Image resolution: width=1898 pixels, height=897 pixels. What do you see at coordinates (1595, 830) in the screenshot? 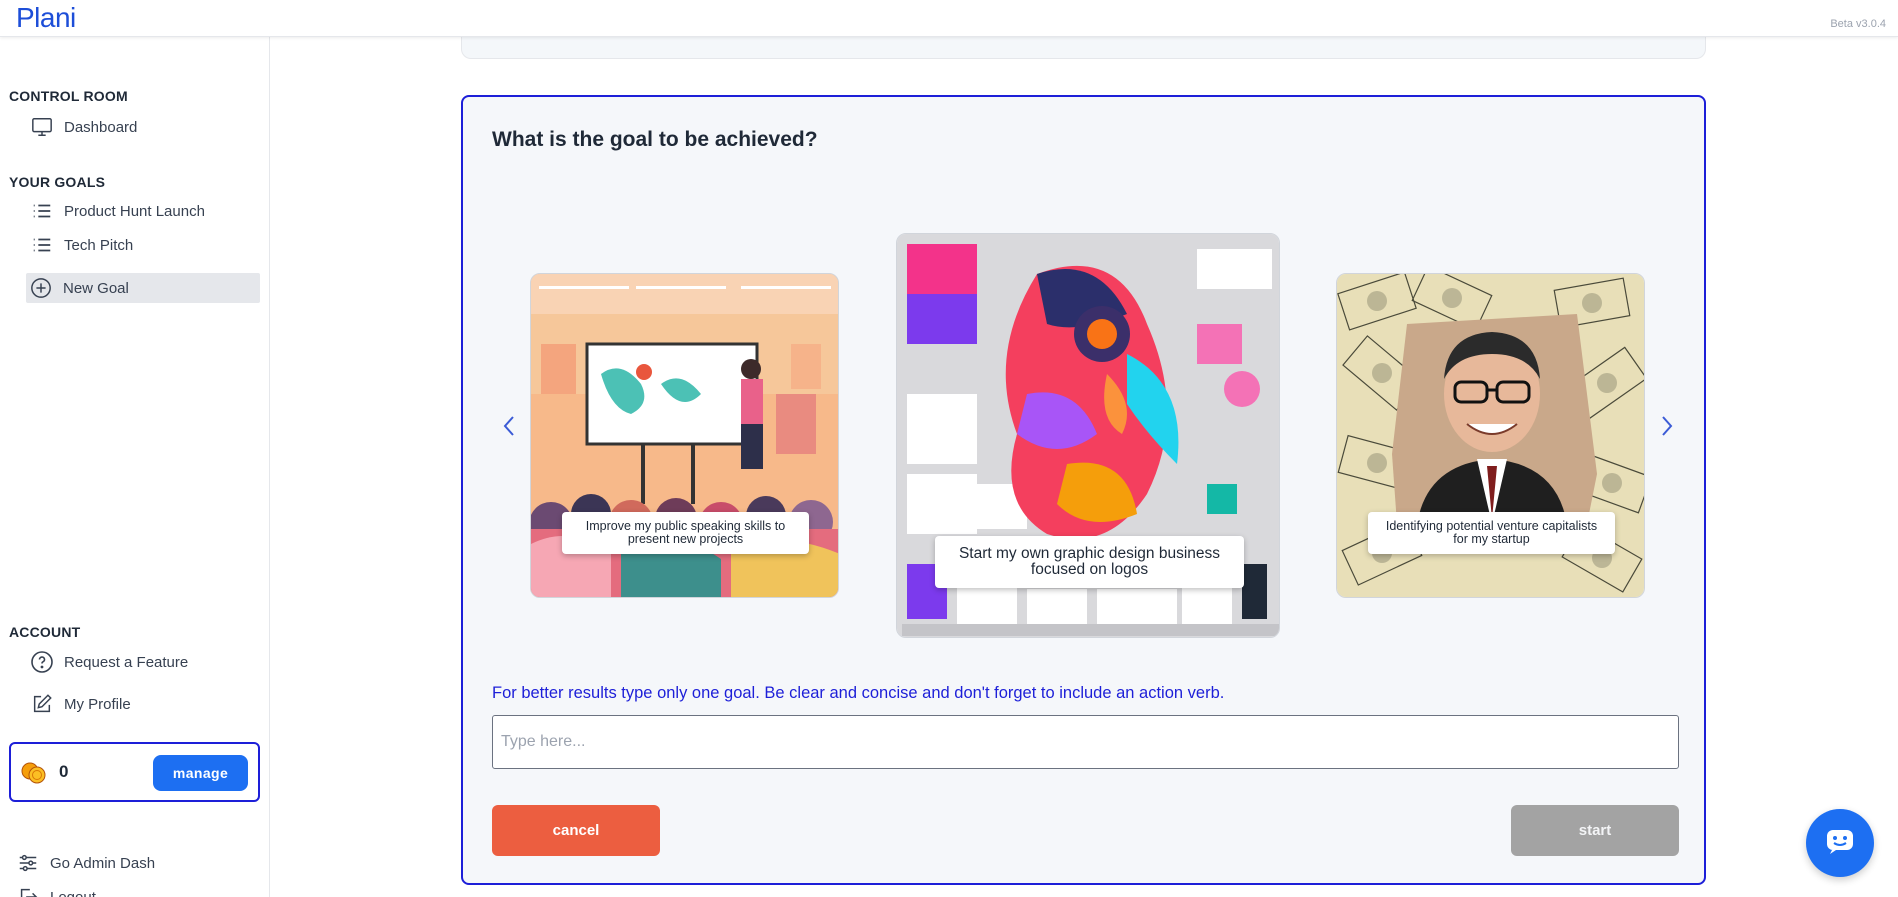
I see `start-button: start` at bounding box center [1595, 830].